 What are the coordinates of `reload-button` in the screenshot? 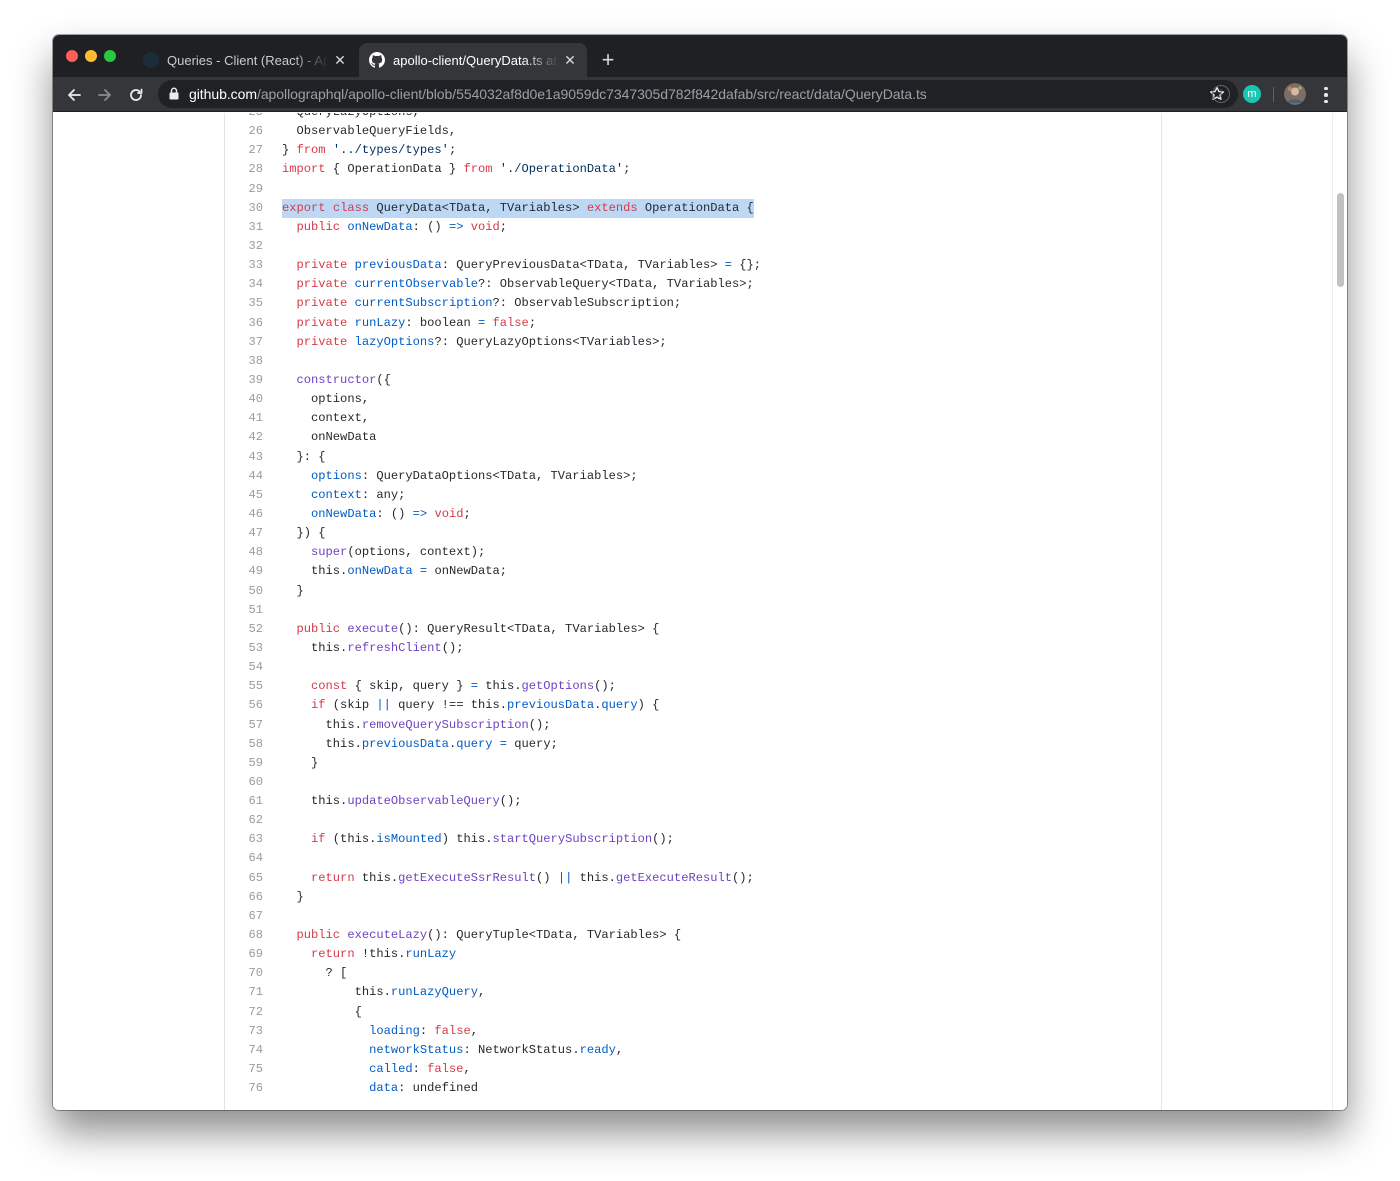 It's located at (136, 95).